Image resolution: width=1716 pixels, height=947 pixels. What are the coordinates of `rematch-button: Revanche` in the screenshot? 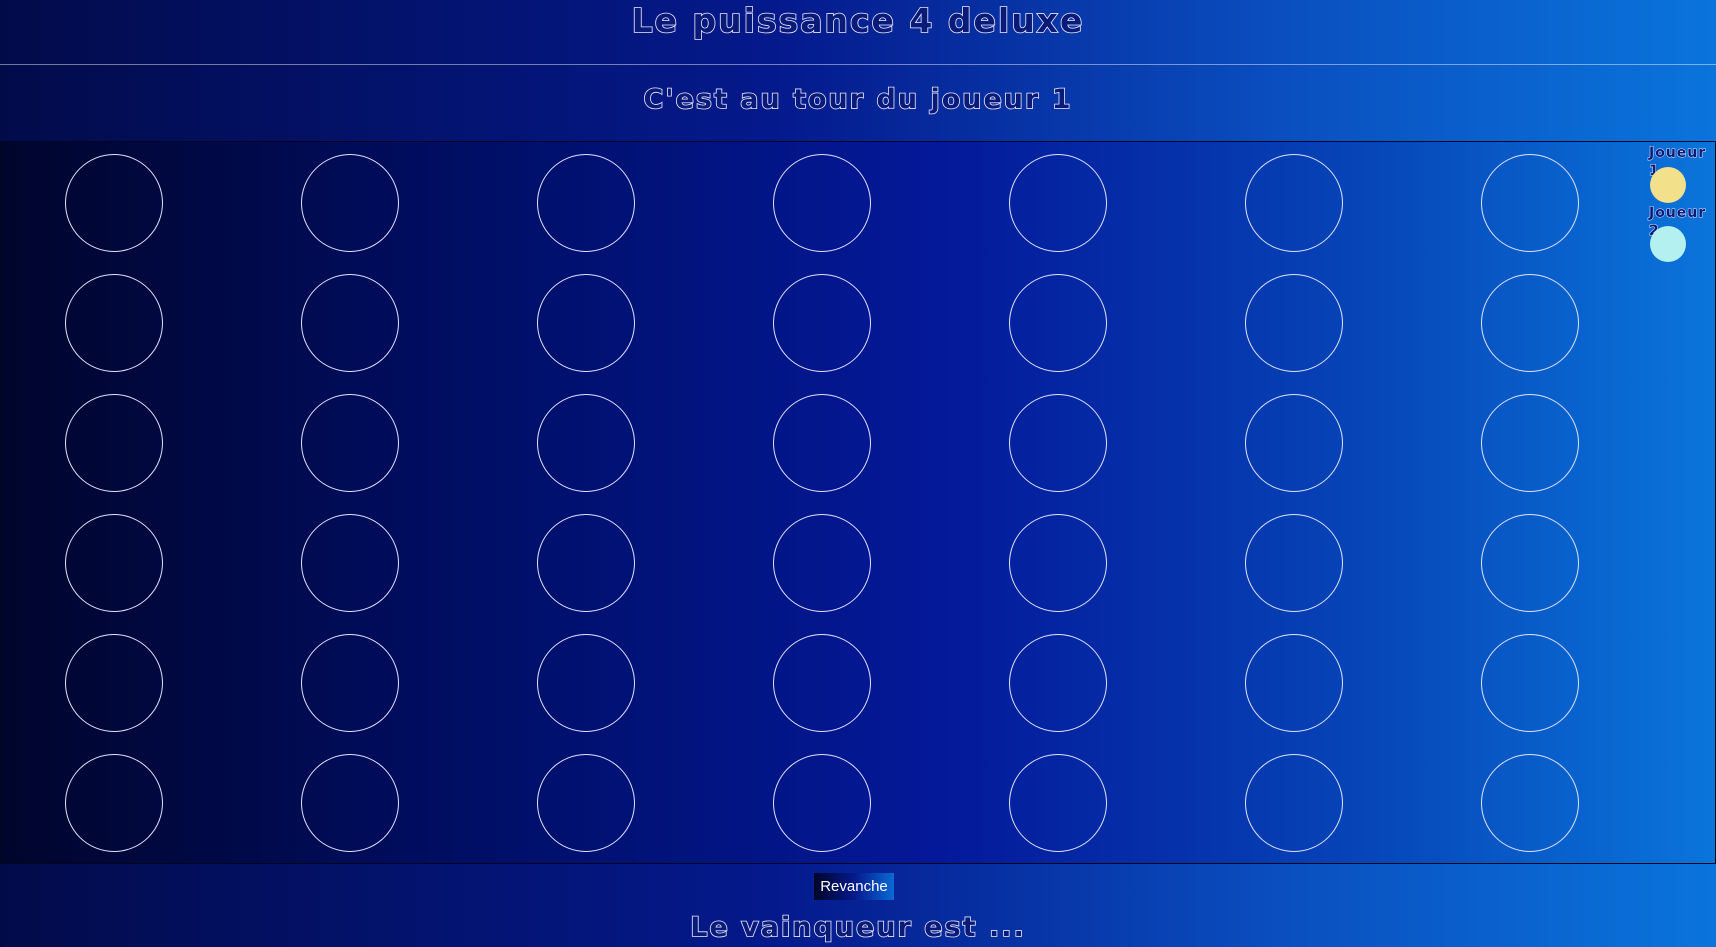 It's located at (854, 886).